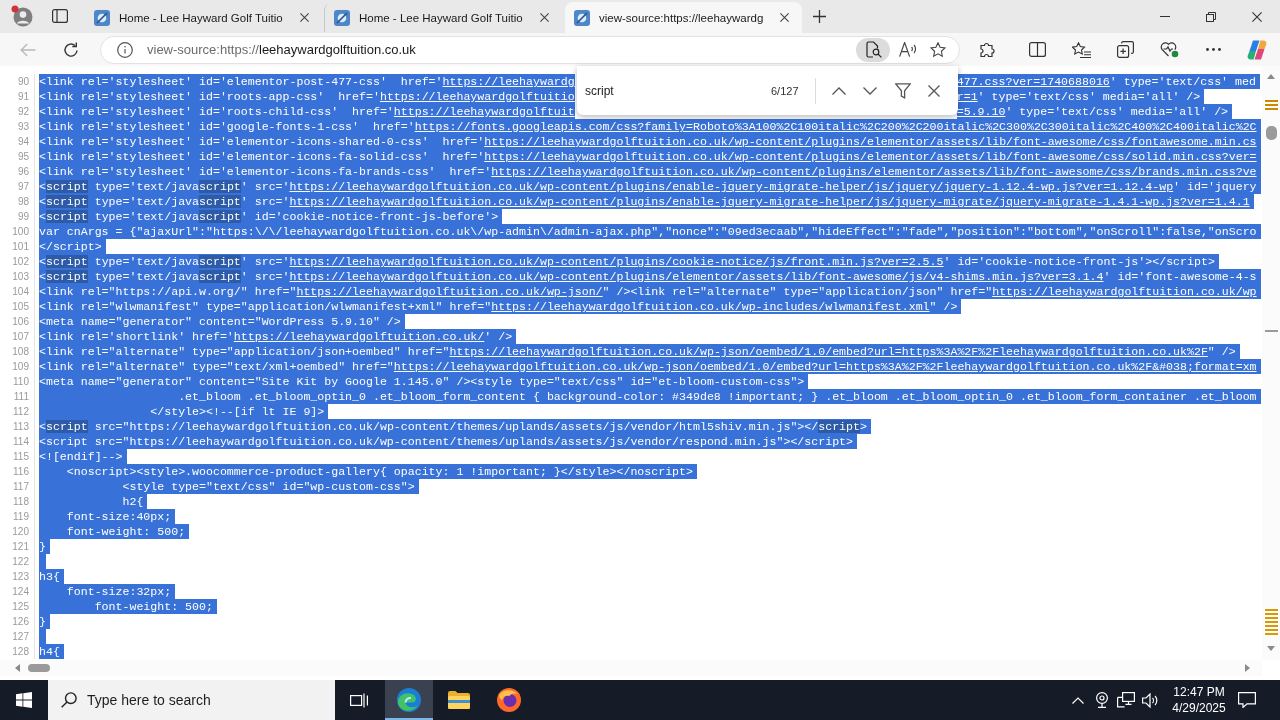 The image size is (1280, 720). Describe the element at coordinates (20, 561) in the screenshot. I see `line-number: 122` at that location.